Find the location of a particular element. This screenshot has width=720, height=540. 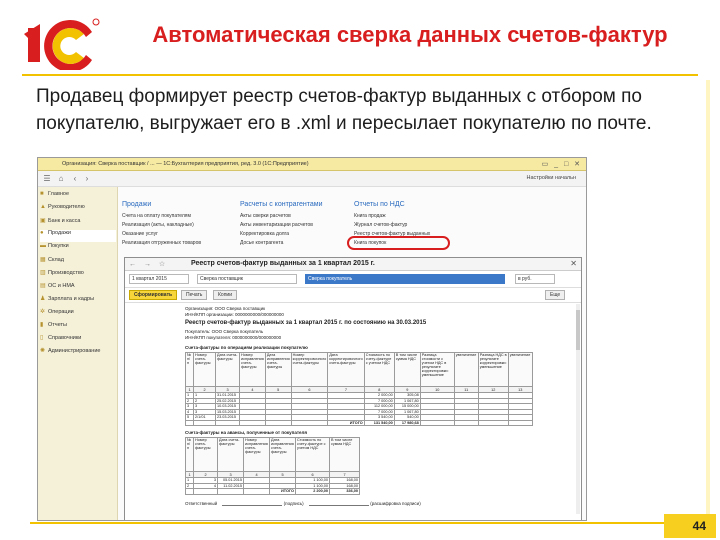

sidebar-item-fixed-assets: ▤ ОС и НМА is located at coordinates (78, 288).